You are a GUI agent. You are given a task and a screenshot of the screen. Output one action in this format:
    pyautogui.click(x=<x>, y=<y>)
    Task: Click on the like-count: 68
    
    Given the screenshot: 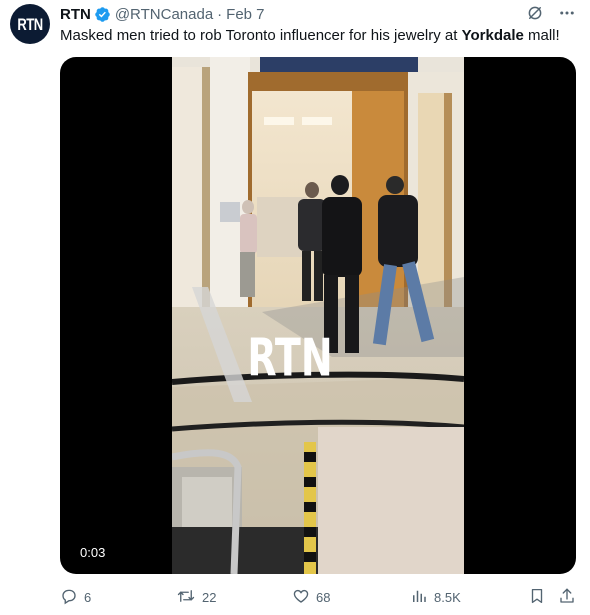 What is the action you would take?
    pyautogui.click(x=323, y=597)
    